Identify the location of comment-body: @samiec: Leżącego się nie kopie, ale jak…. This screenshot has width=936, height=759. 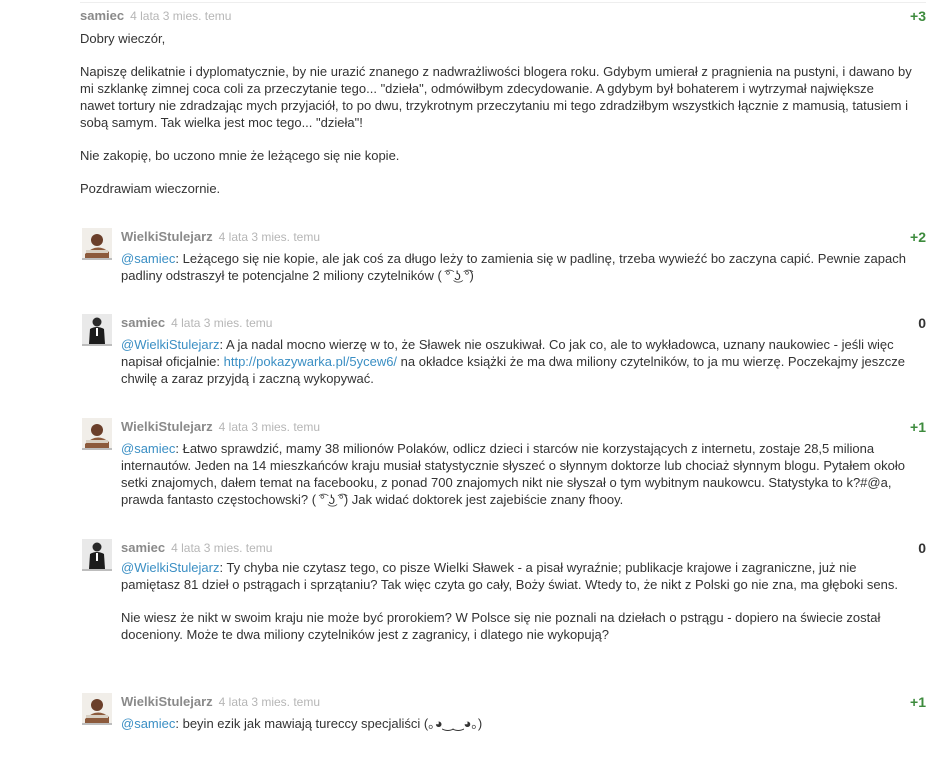
(516, 267).